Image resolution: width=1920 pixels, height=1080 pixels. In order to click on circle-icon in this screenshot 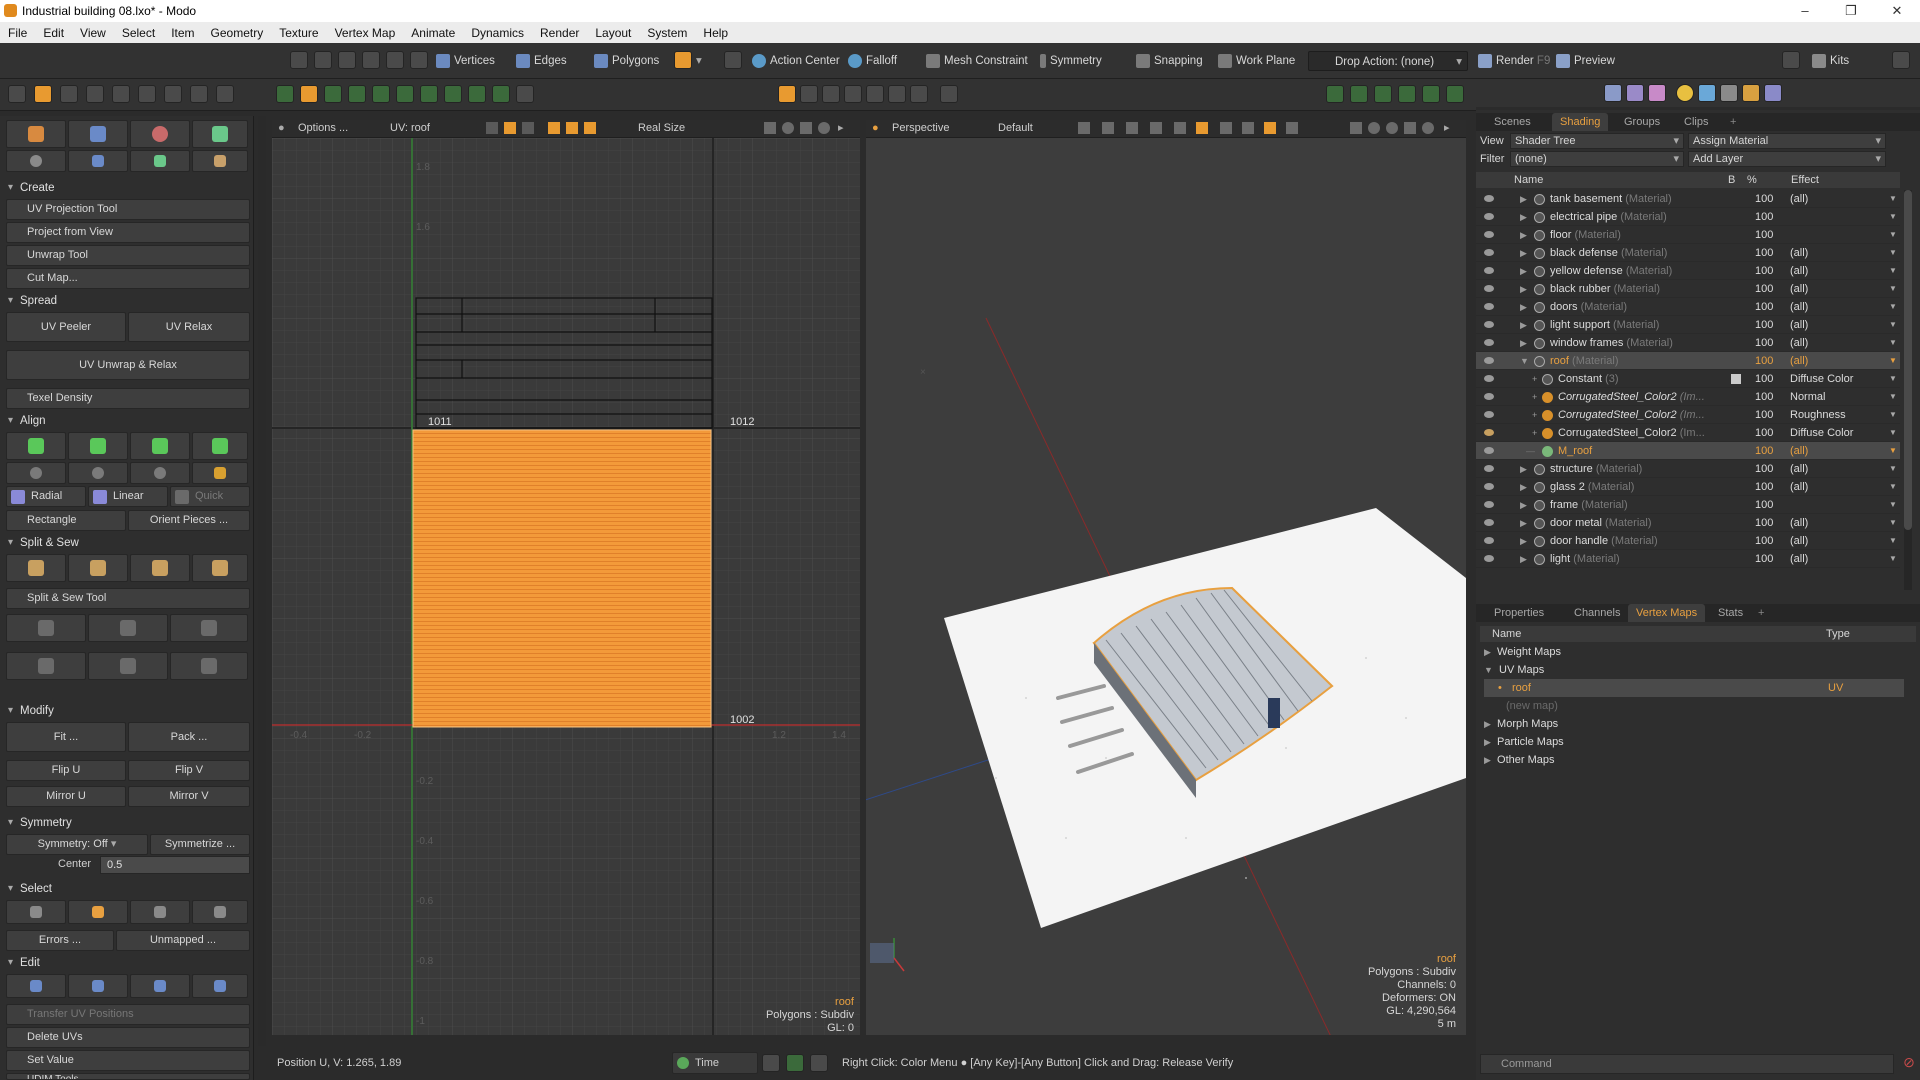, I will do `click(405, 94)`.